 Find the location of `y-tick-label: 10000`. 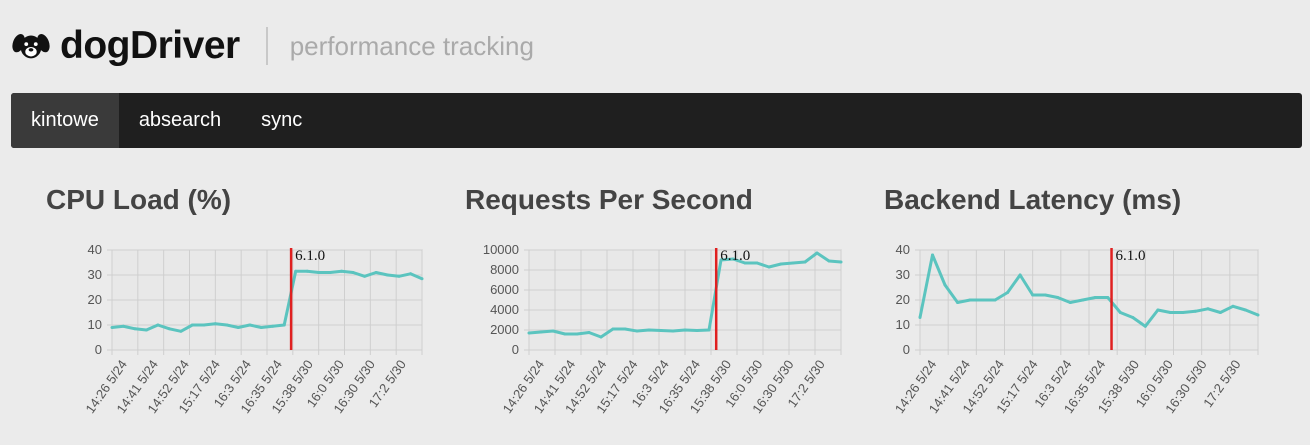

y-tick-label: 10000 is located at coordinates (501, 249).